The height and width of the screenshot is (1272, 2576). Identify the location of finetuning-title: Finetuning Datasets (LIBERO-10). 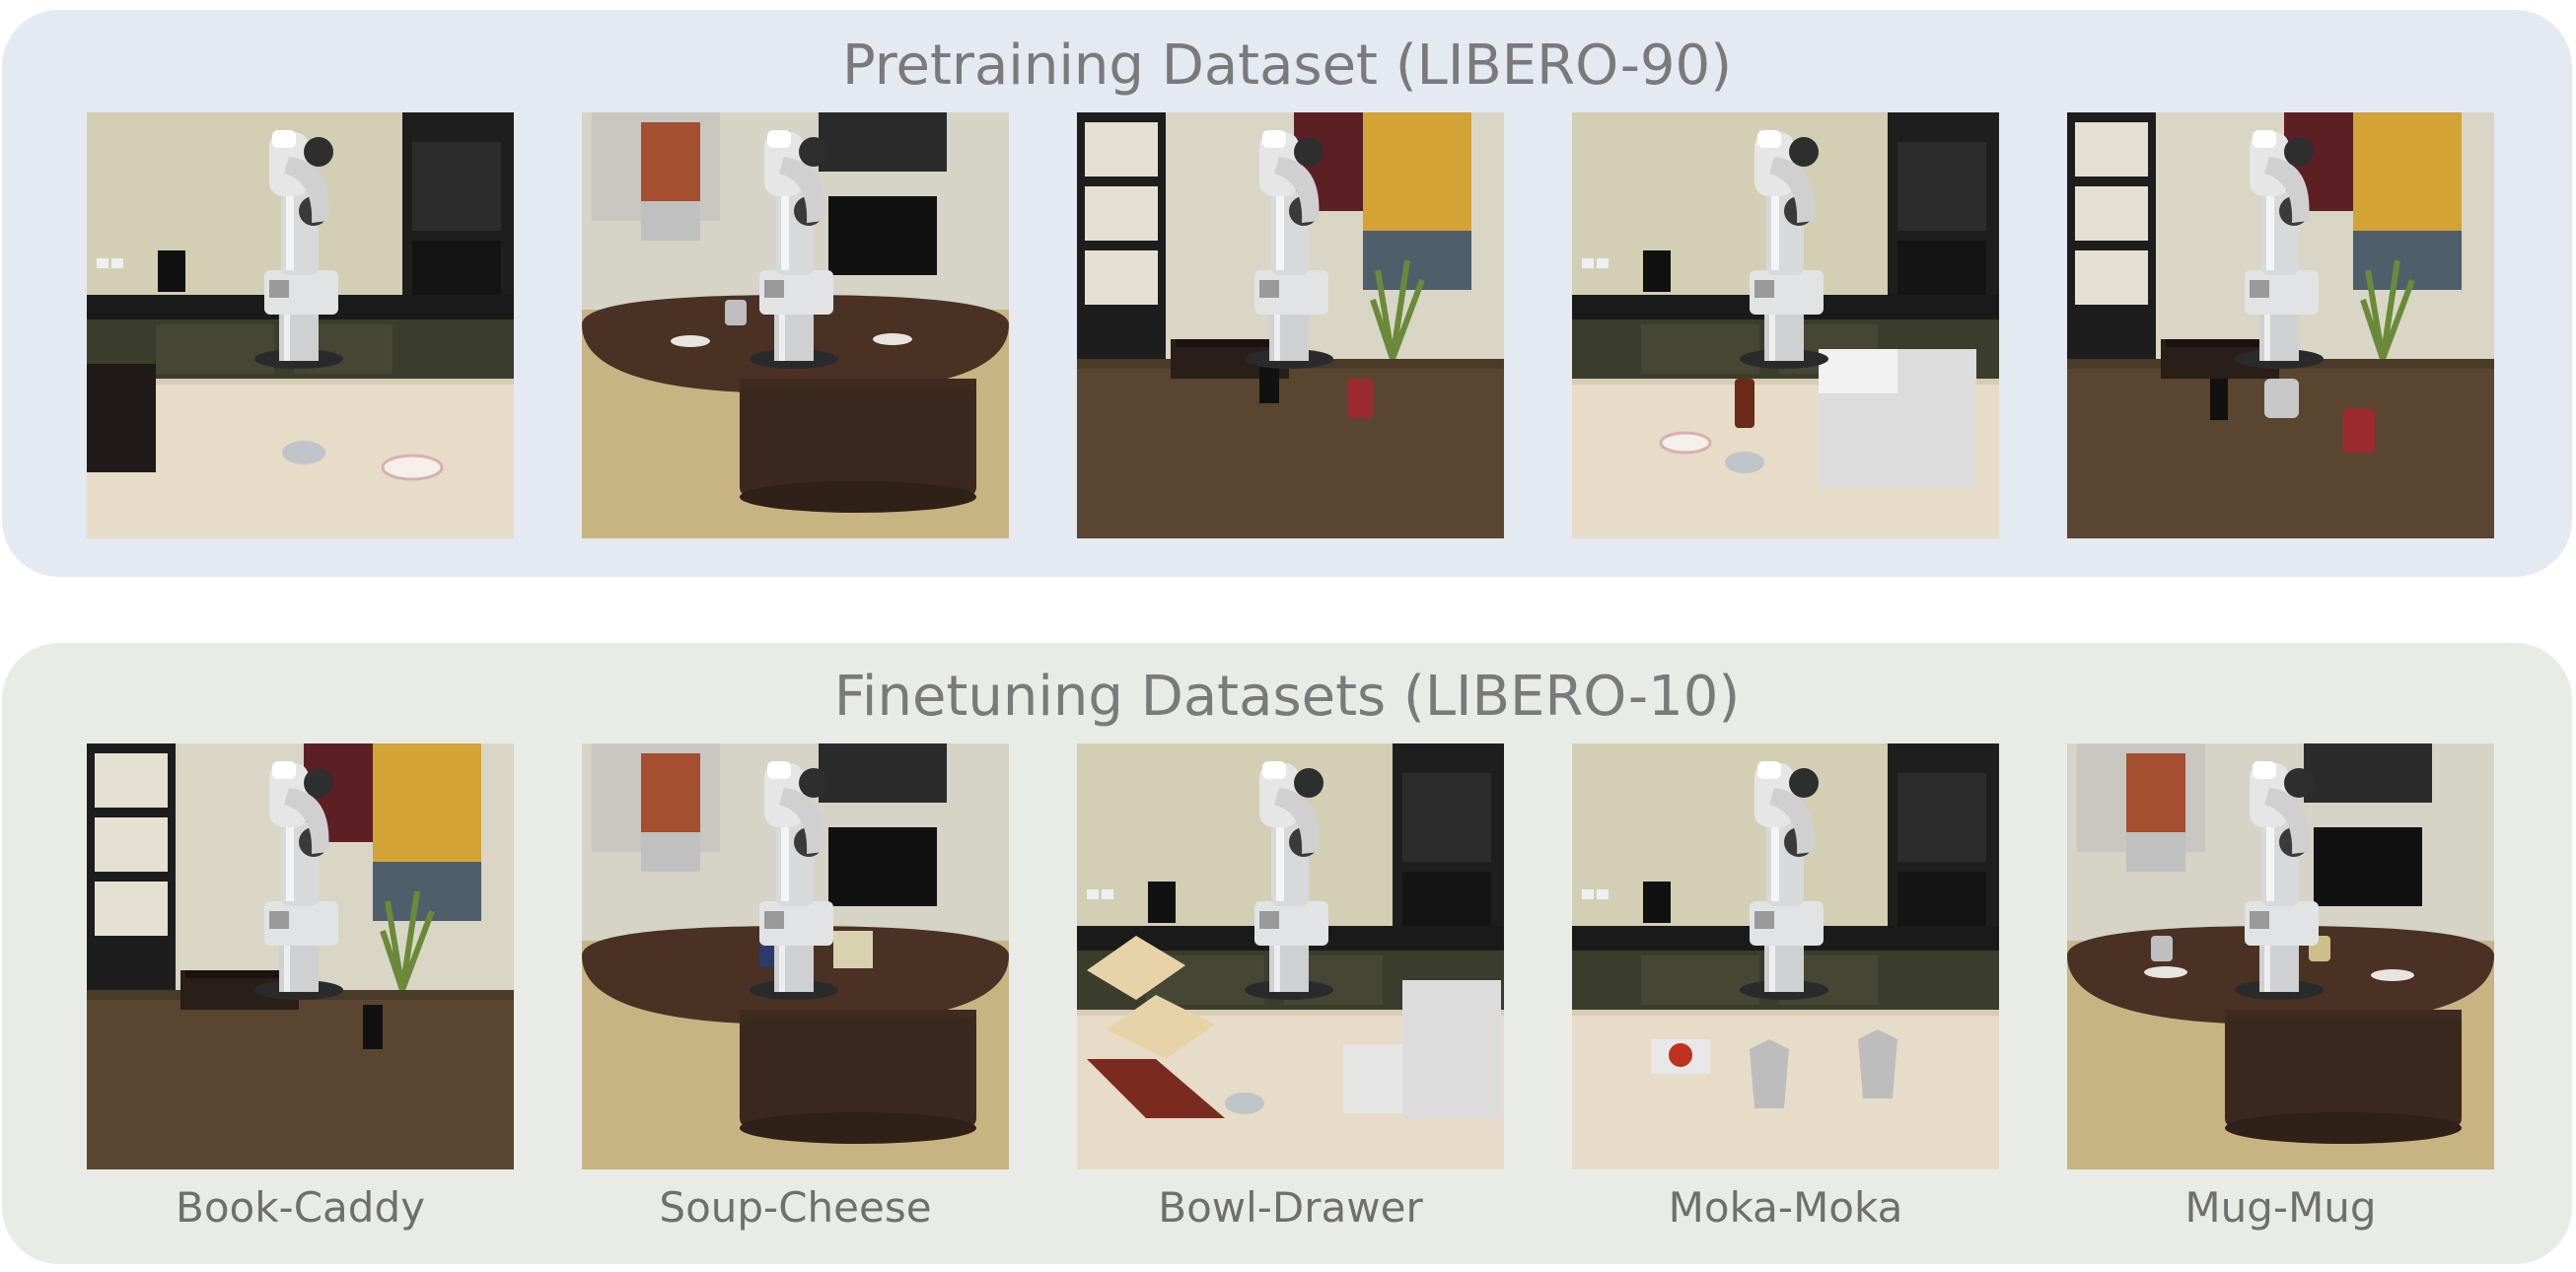
(1287, 697).